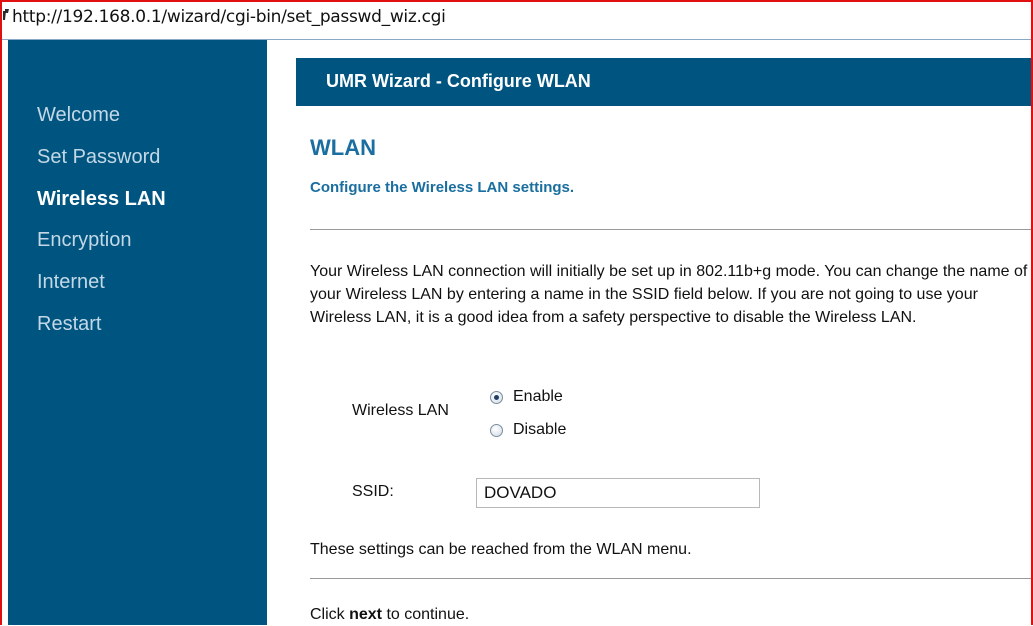  I want to click on disable-radio-label: Disable, so click(539, 430).